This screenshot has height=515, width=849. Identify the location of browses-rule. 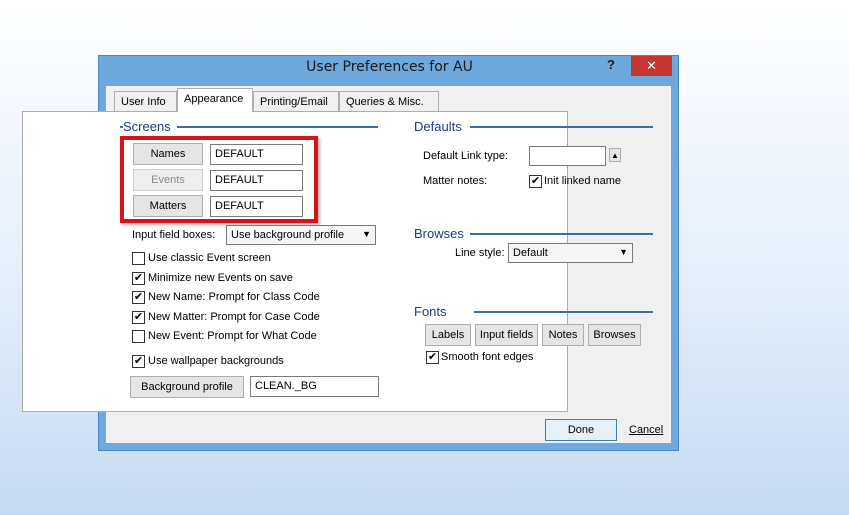
(561, 234).